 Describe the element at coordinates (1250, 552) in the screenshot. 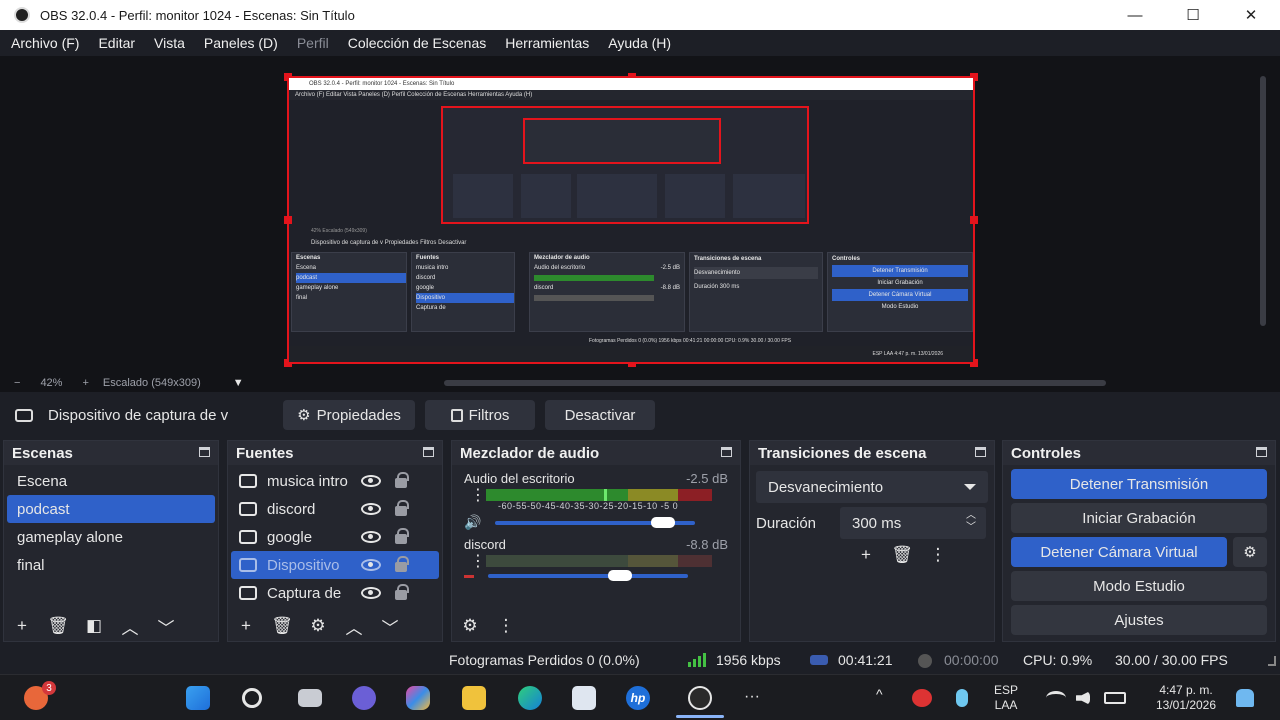

I see `virtual-camera-settings-button: ⚙` at that location.